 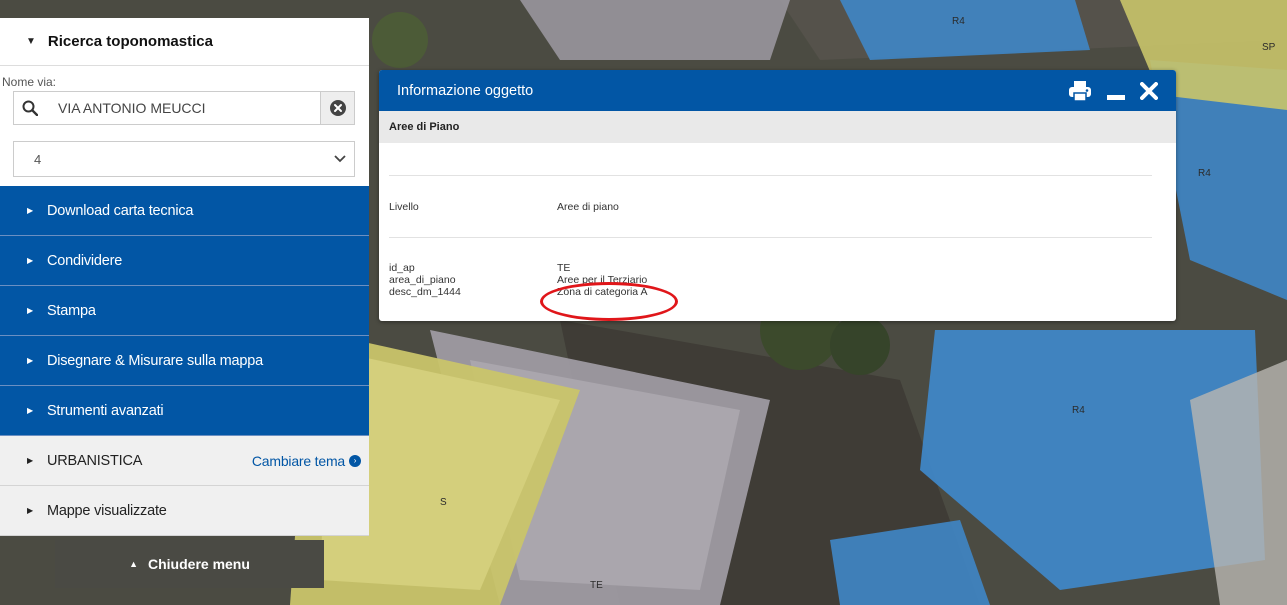 I want to click on caret-down-icon: ▼, so click(x=31, y=41).